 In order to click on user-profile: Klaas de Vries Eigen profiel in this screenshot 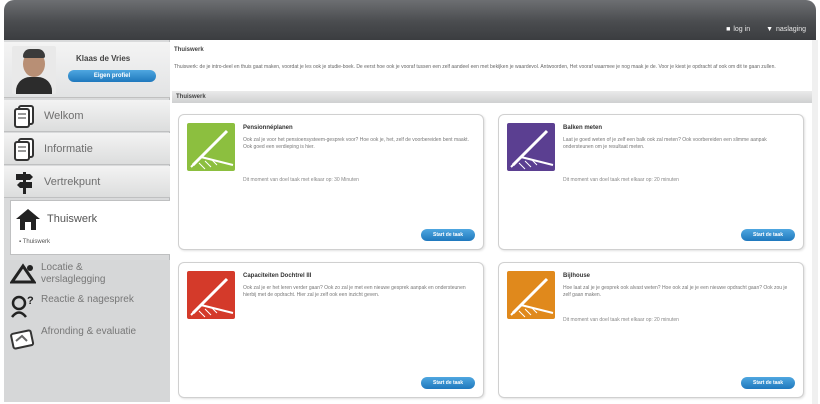, I will do `click(87, 70)`.